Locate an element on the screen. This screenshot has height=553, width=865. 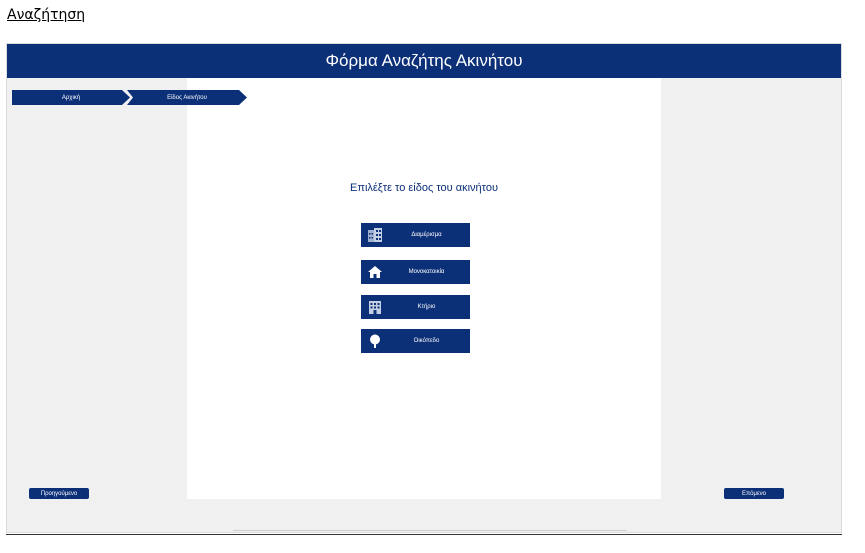
form-header: Φόρμα Αναζήτης Ακινήτου is located at coordinates (424, 61).